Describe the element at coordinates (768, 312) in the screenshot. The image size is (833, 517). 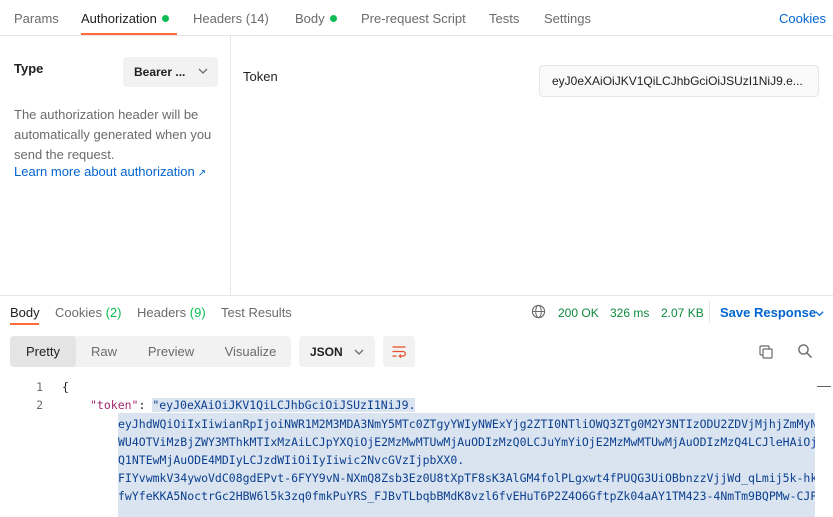
I see `save-response-button: Save Response` at that location.